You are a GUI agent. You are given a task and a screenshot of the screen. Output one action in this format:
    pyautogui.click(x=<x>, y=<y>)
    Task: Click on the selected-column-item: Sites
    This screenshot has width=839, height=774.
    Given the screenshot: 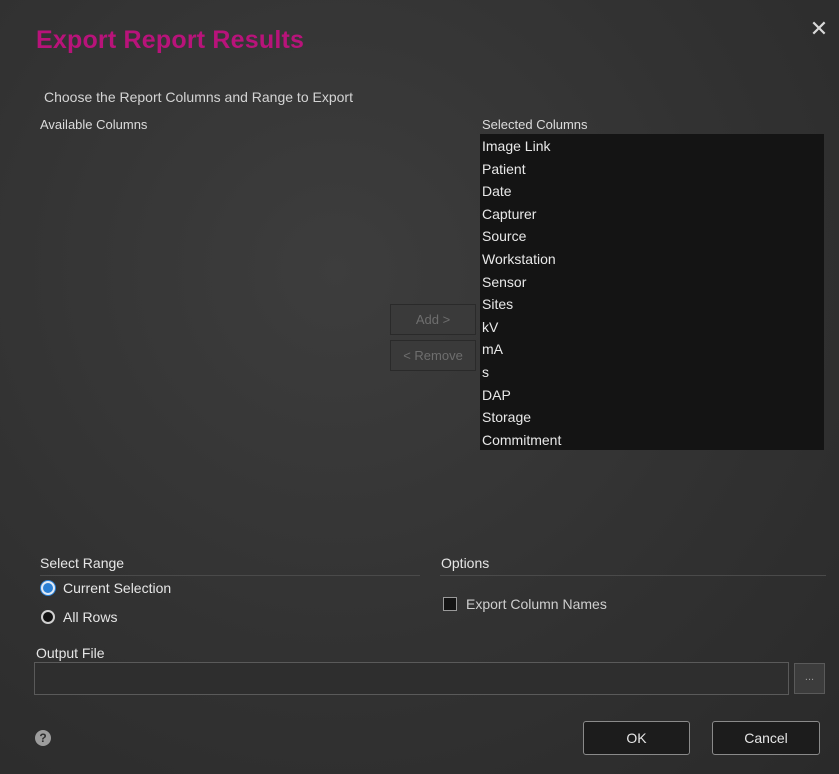 What is the action you would take?
    pyautogui.click(x=652, y=304)
    